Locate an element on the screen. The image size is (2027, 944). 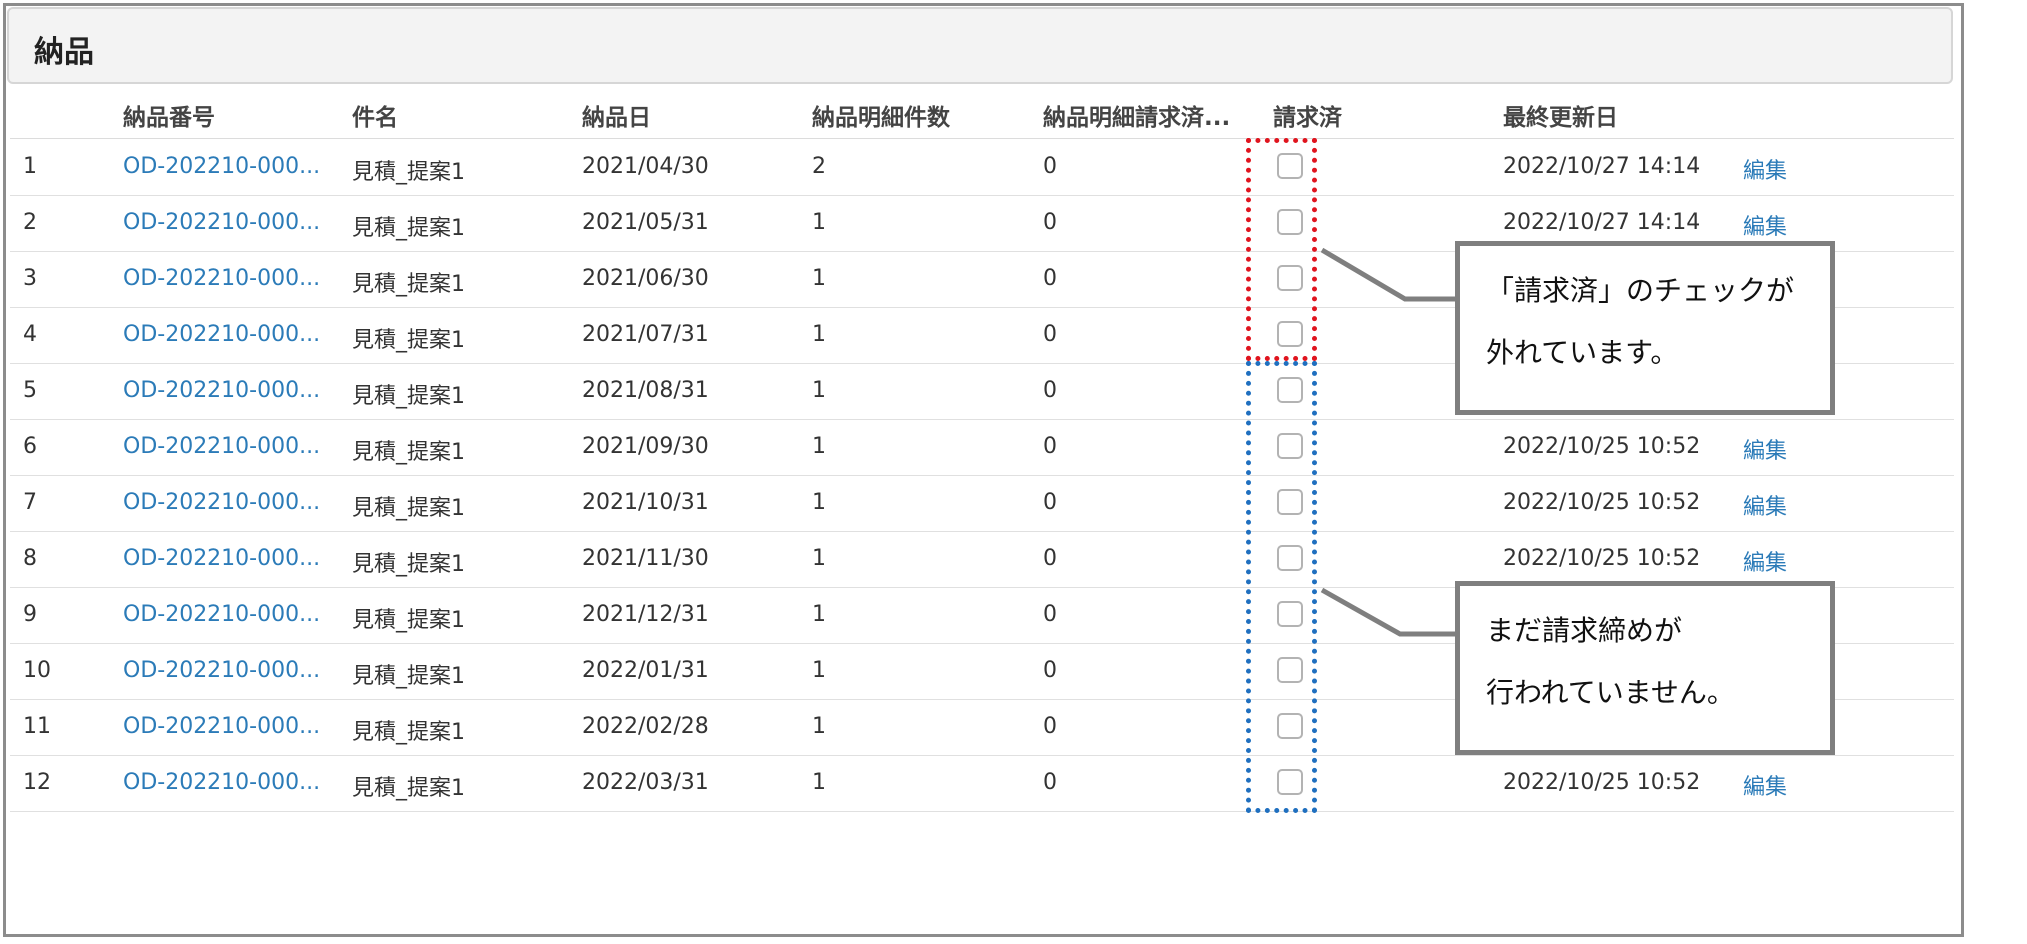
callout-not-closed: まだ請求締めが 行われていません。 is located at coordinates (1645, 668).